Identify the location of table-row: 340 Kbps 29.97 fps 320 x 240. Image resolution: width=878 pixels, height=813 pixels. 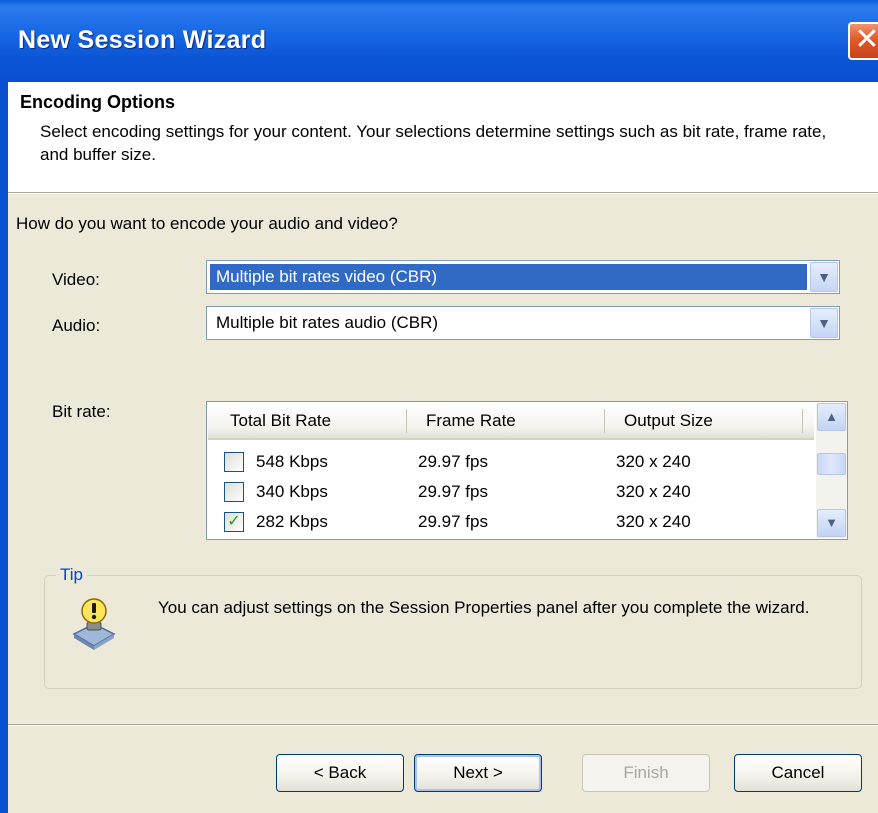
(511, 492).